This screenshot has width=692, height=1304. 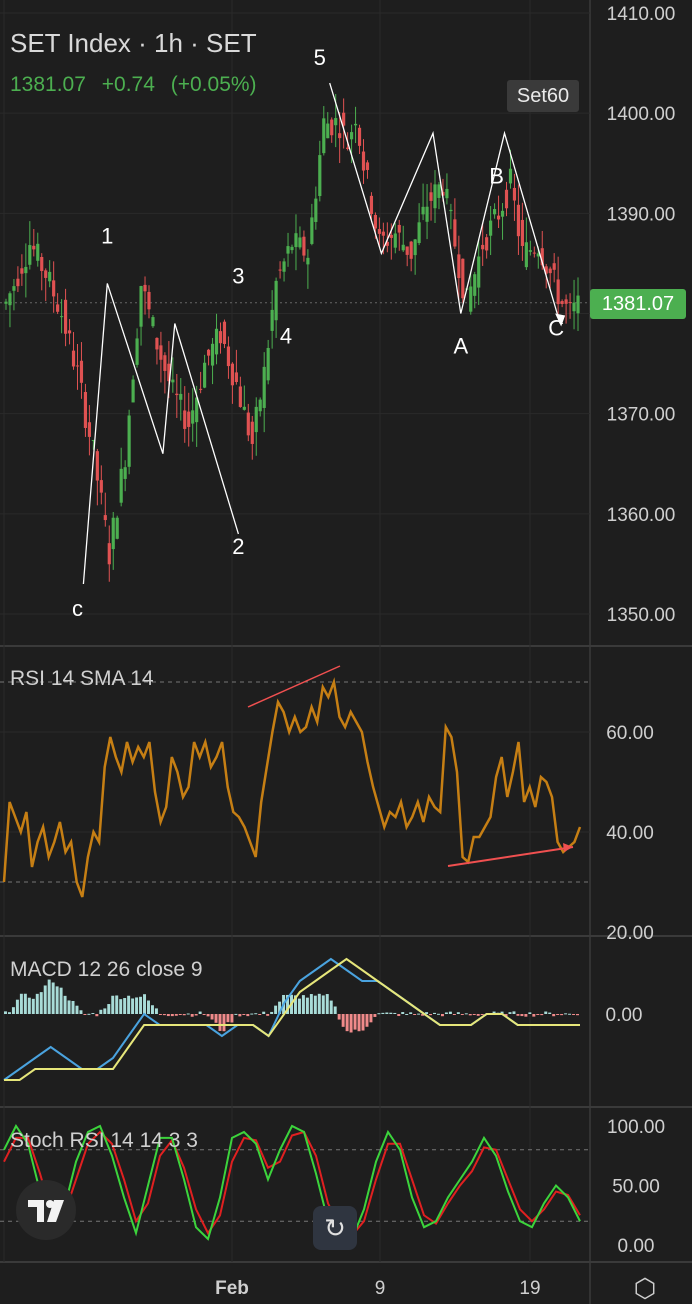 I want to click on price-tick-label: 1410.00, so click(x=641, y=14).